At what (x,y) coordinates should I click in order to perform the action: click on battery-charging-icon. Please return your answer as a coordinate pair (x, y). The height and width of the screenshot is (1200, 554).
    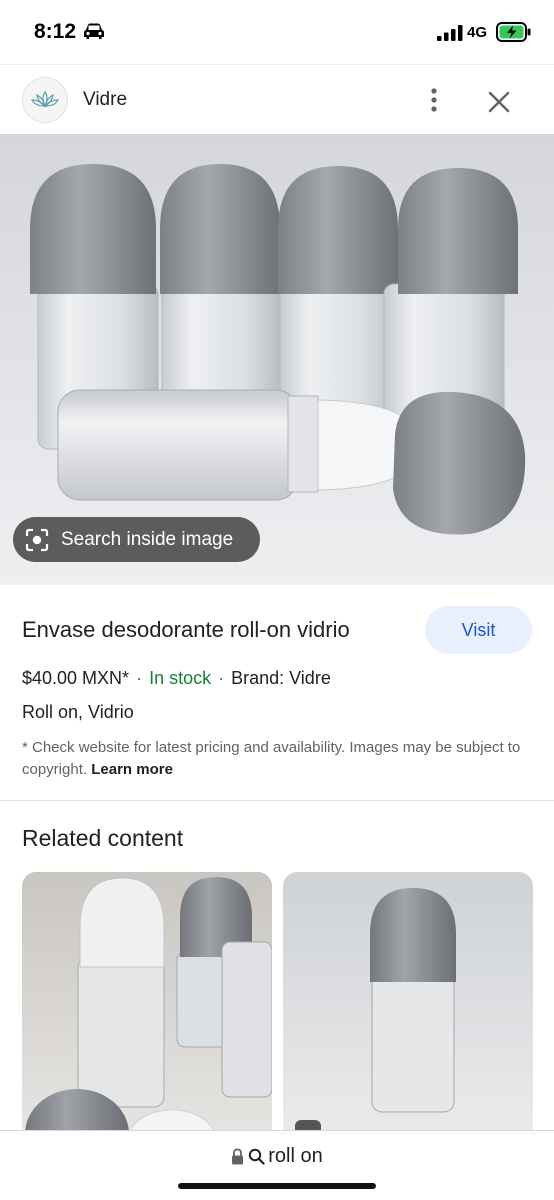
    Looking at the image, I should click on (513, 32).